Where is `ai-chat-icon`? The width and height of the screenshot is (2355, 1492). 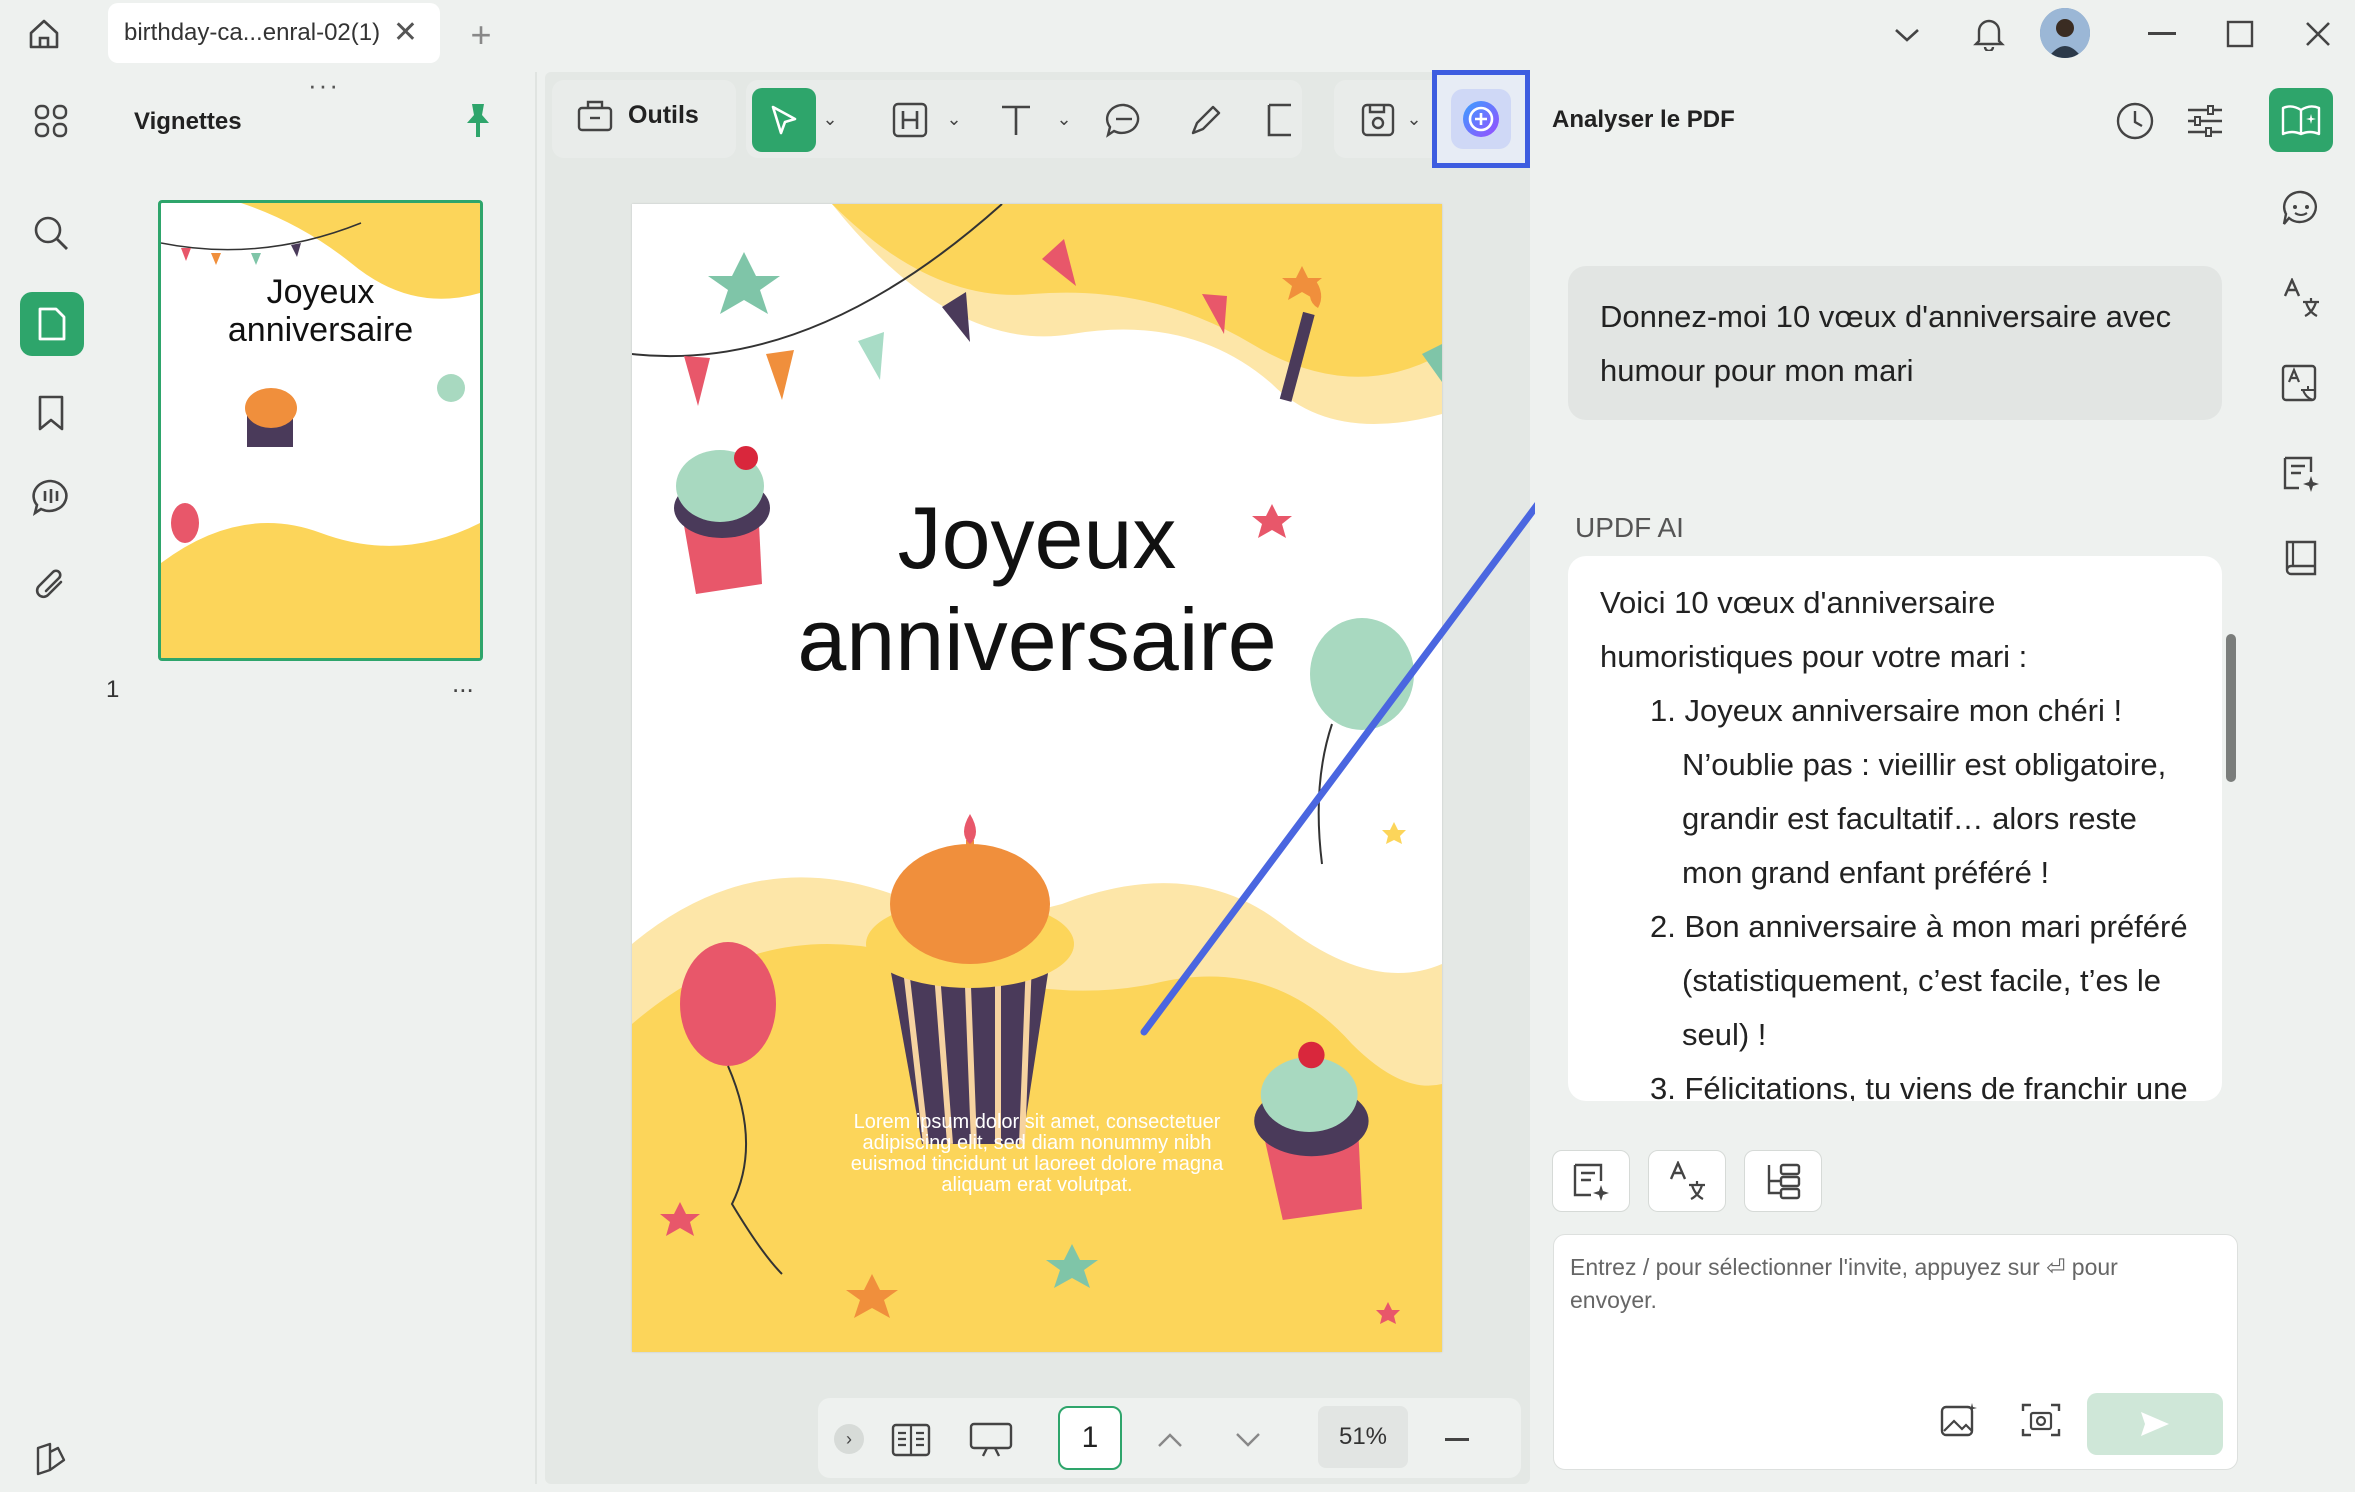 ai-chat-icon is located at coordinates (2301, 208).